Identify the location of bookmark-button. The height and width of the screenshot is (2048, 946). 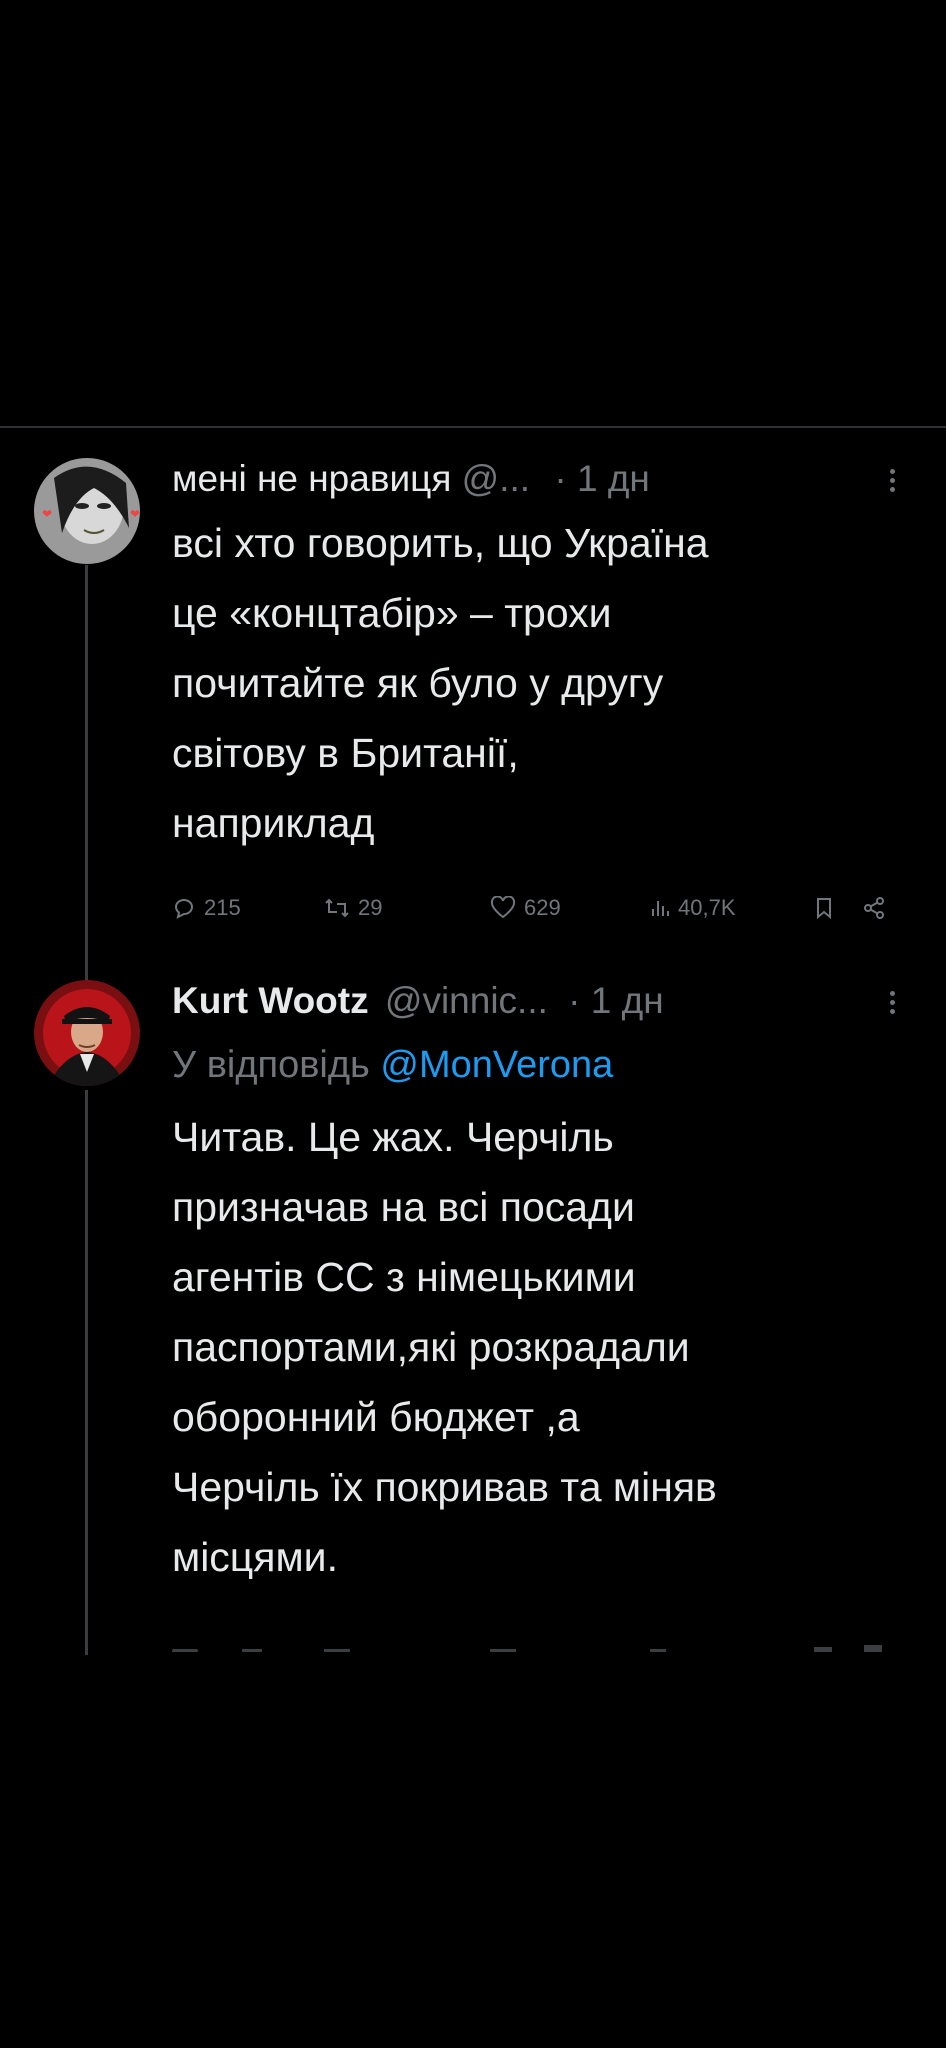
(824, 908).